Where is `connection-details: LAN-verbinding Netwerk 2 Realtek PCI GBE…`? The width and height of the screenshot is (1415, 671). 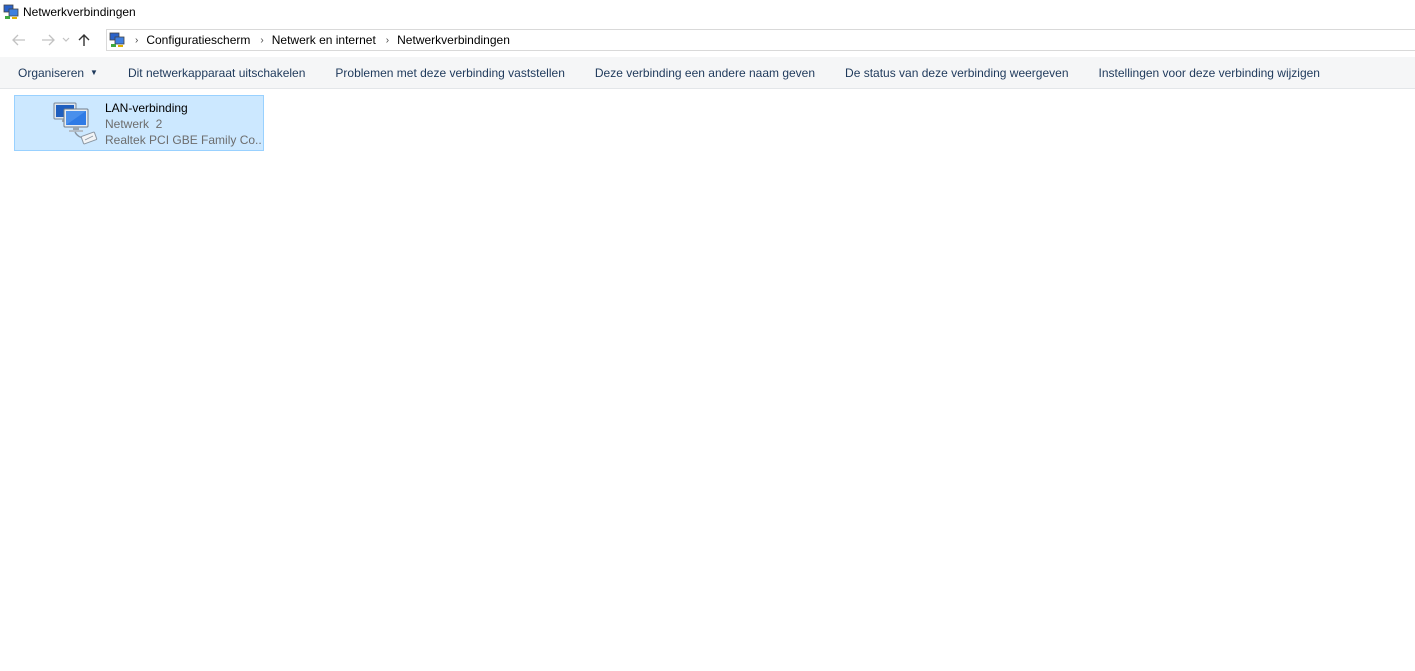 connection-details: LAN-verbinding Netwerk 2 Realtek PCI GBE… is located at coordinates (183, 124).